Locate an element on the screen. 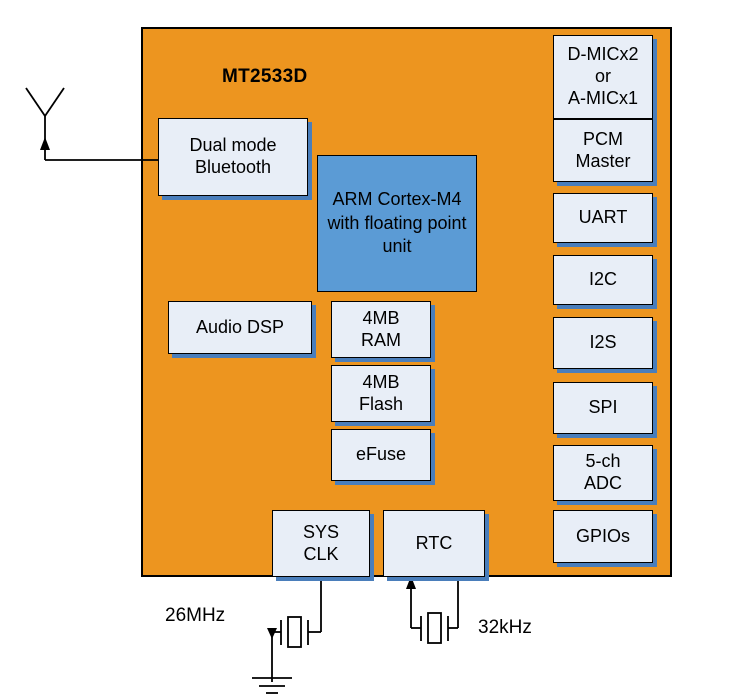  ground-icon is located at coordinates (272, 685).